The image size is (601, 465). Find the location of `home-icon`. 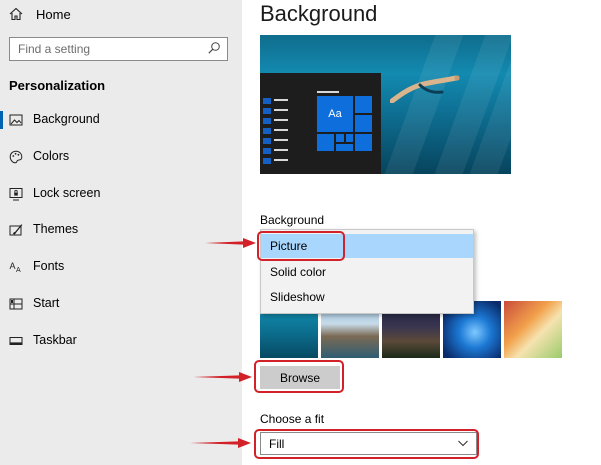

home-icon is located at coordinates (16, 14).